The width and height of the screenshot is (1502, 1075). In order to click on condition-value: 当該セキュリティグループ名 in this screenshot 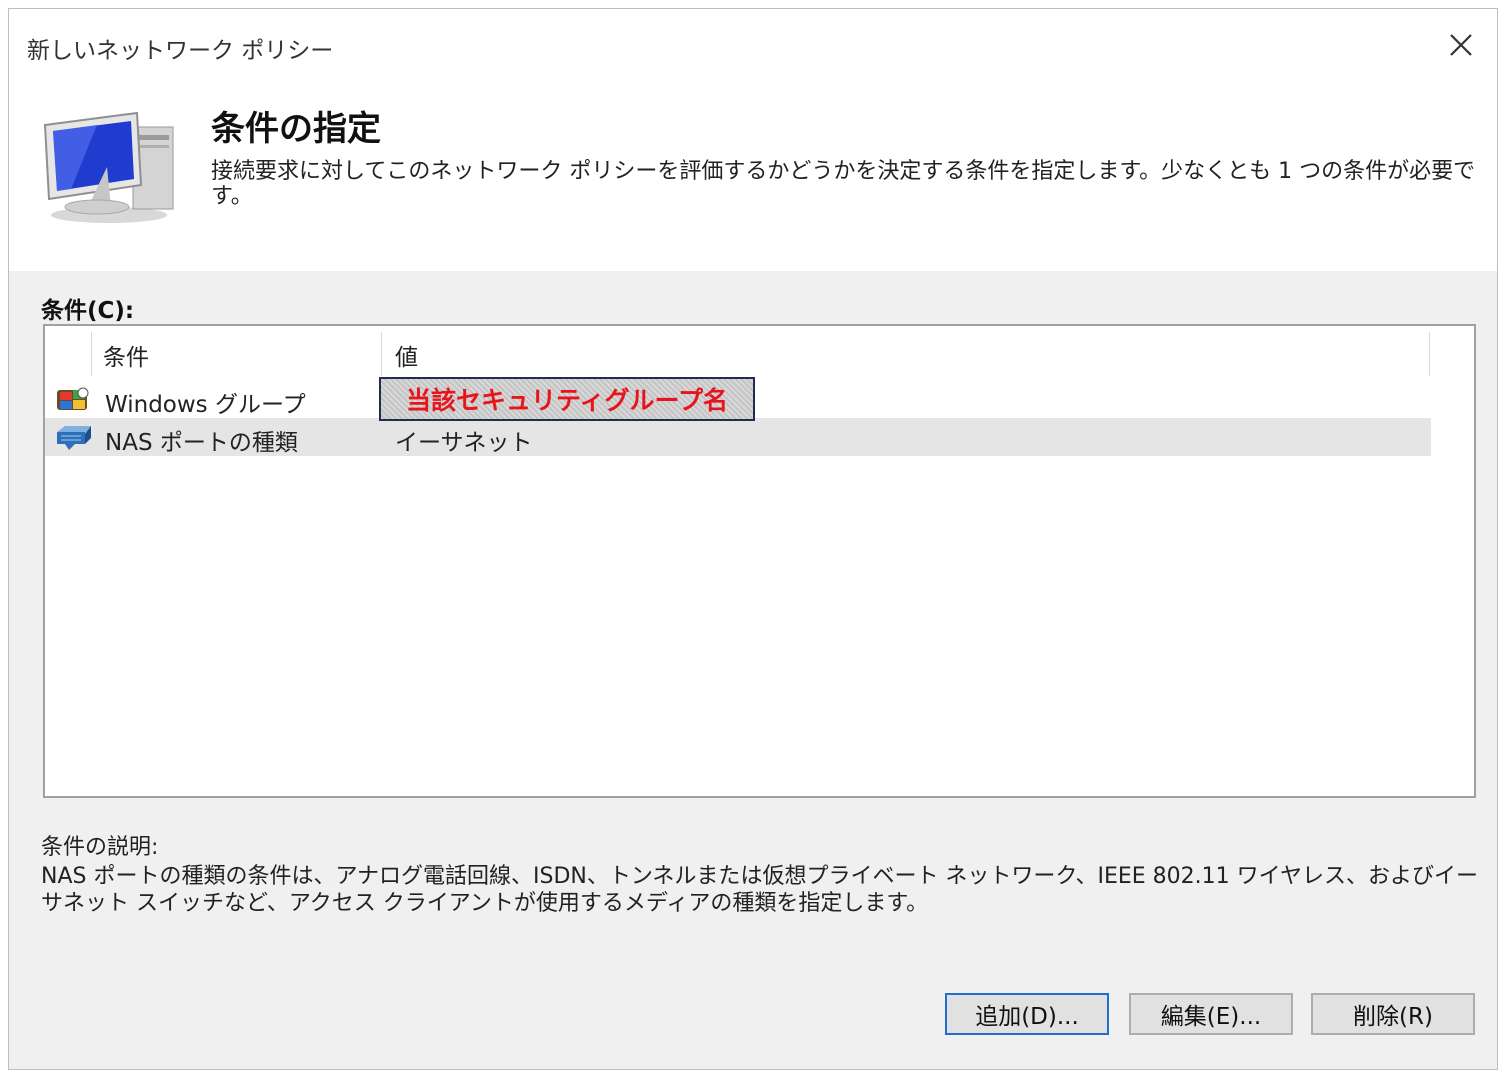, I will do `click(566, 400)`.